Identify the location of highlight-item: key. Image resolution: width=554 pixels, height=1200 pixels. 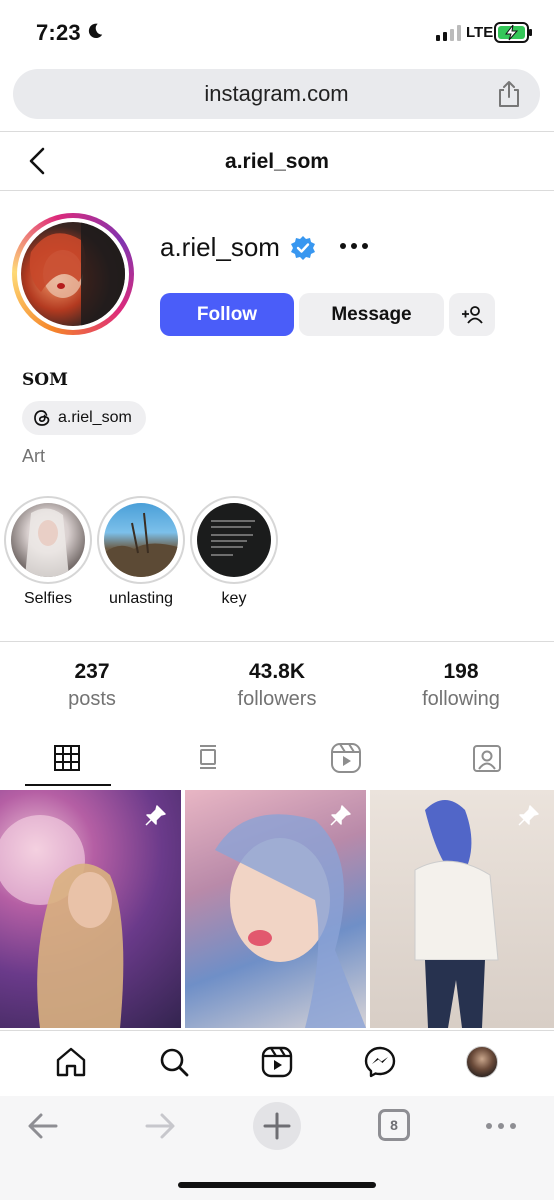
(234, 552).